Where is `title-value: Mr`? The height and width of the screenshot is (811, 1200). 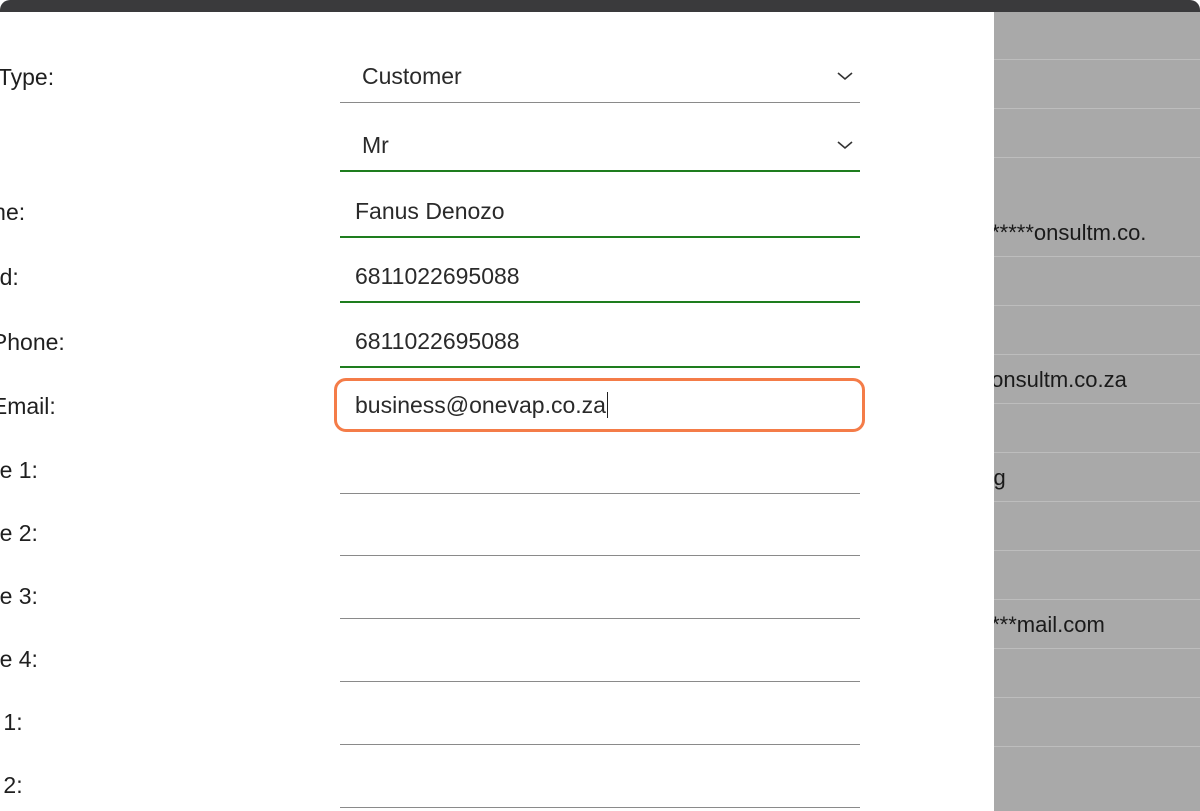
title-value: Mr is located at coordinates (375, 145).